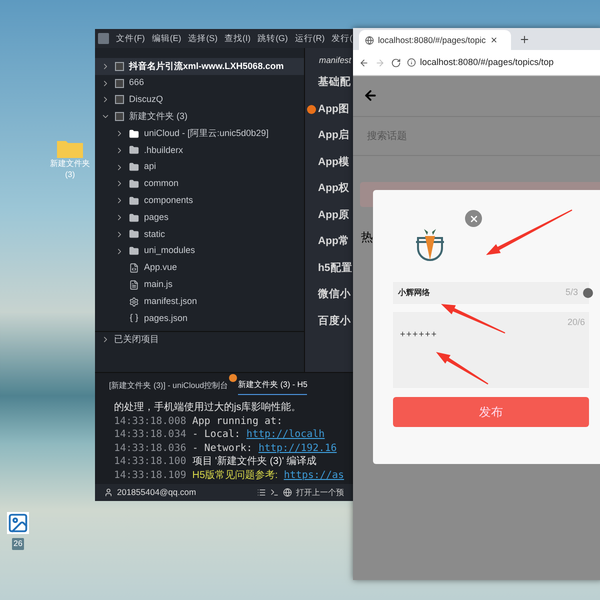  Describe the element at coordinates (571, 293) in the screenshot. I see `character-counter: 5/3` at that location.